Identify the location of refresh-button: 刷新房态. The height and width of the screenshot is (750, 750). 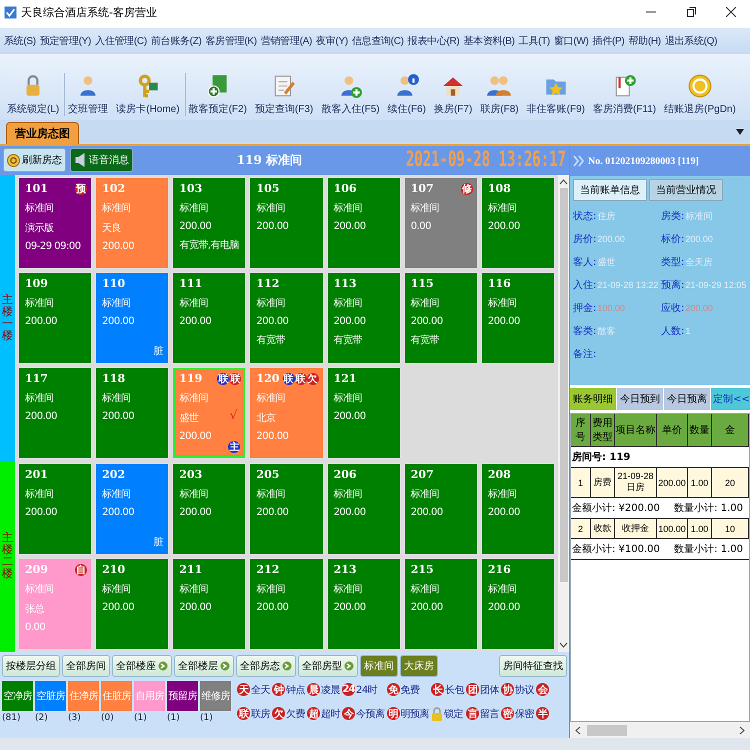
(34, 160).